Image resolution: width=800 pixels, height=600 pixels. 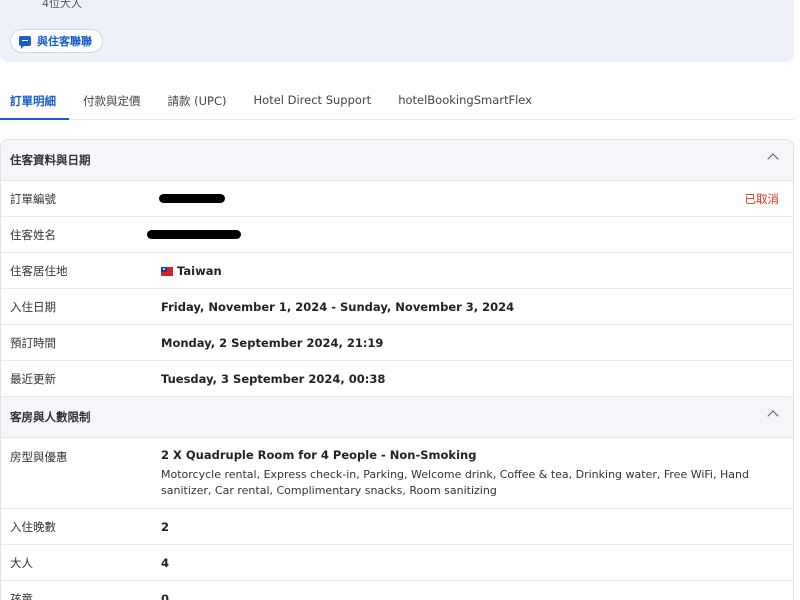 I want to click on booking-number-label: 訂單編號, so click(x=33, y=198).